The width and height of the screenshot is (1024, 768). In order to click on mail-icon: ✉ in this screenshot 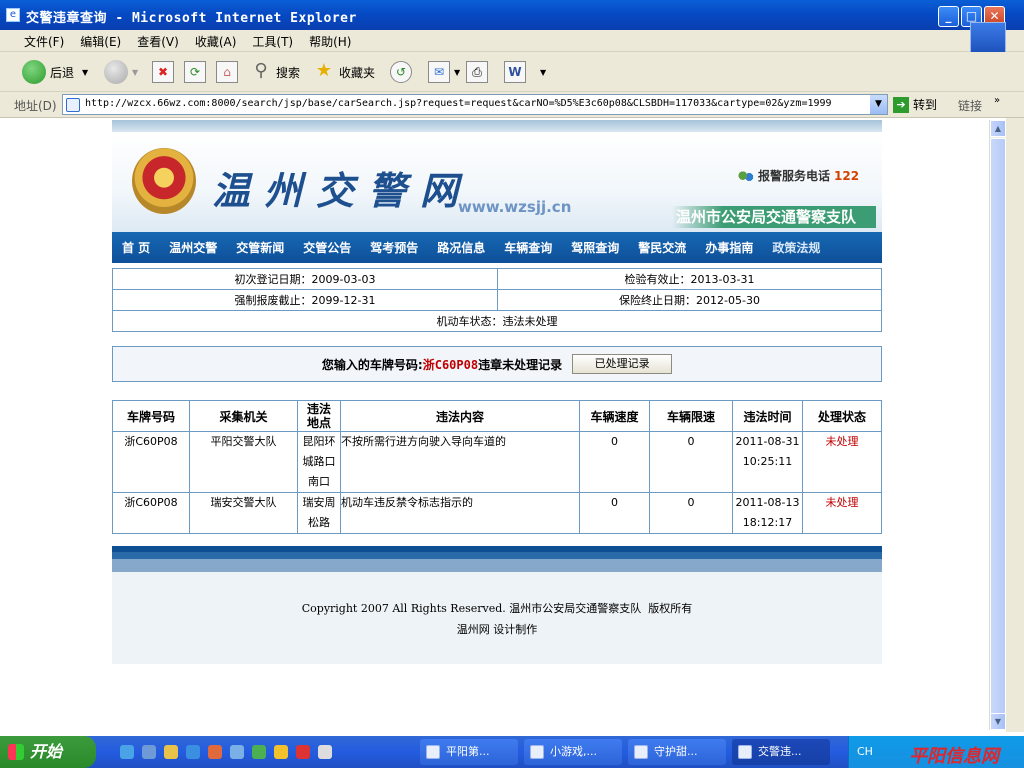, I will do `click(439, 72)`.